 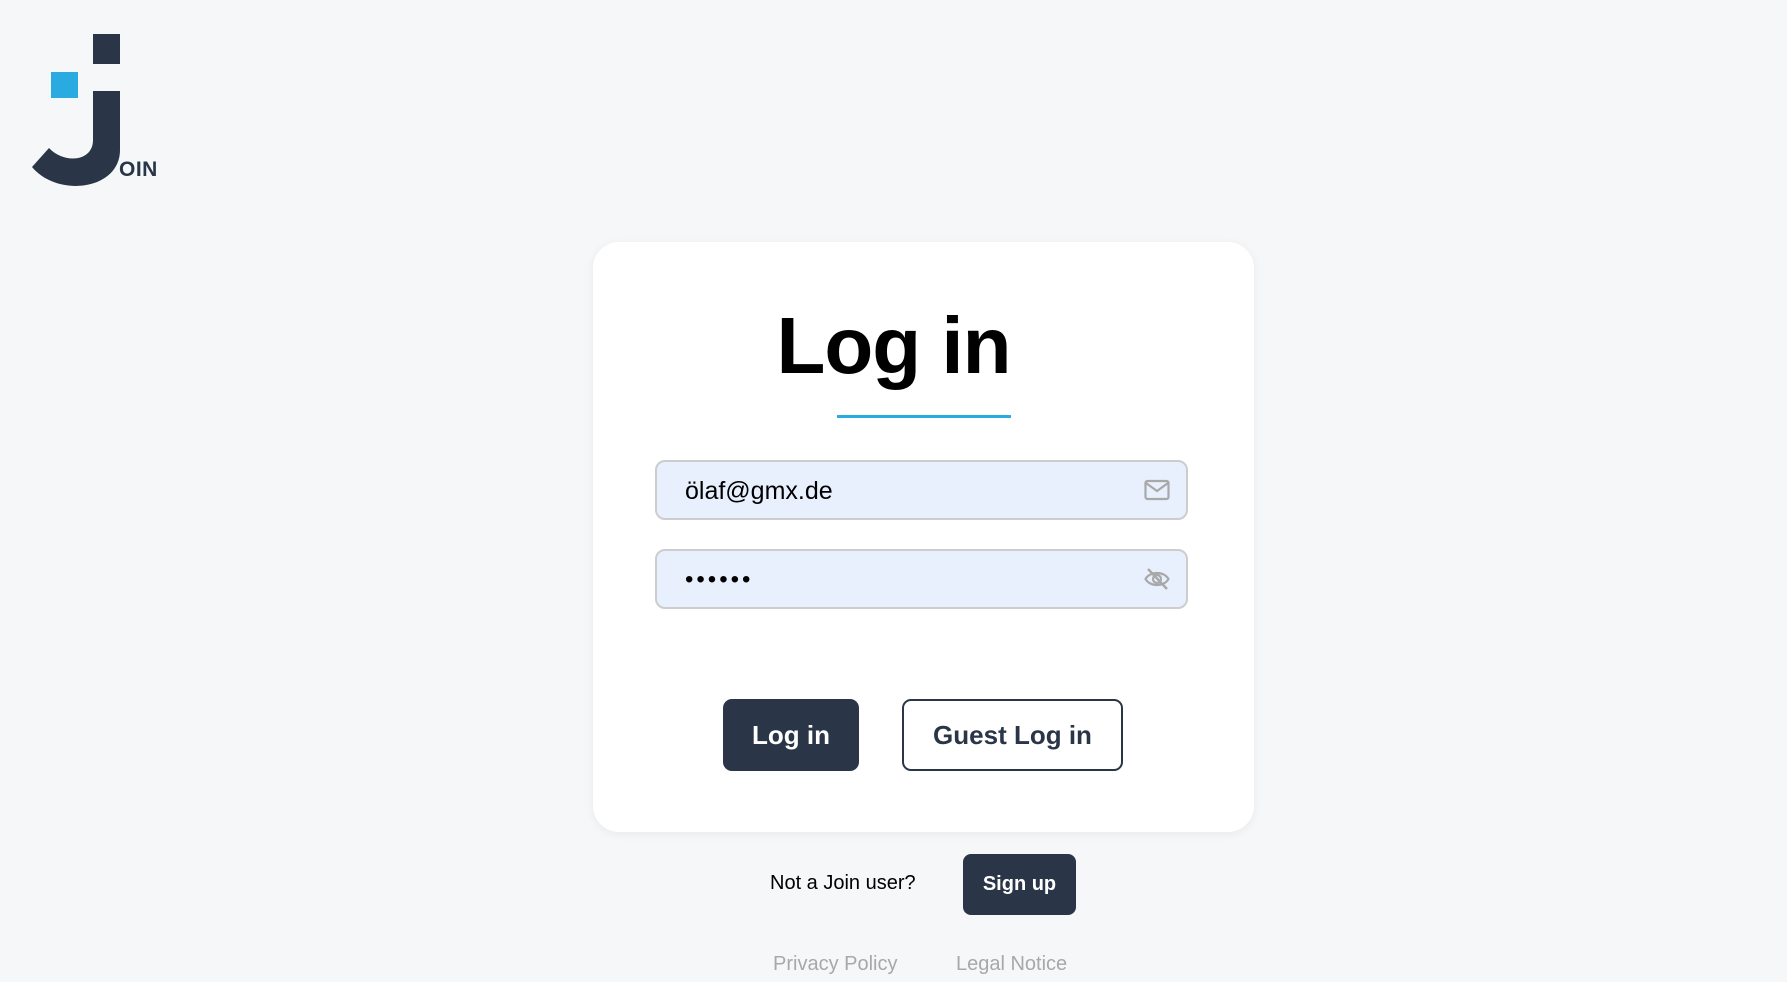 What do you see at coordinates (843, 883) in the screenshot?
I see `signup-prompt: Not a Join user?` at bounding box center [843, 883].